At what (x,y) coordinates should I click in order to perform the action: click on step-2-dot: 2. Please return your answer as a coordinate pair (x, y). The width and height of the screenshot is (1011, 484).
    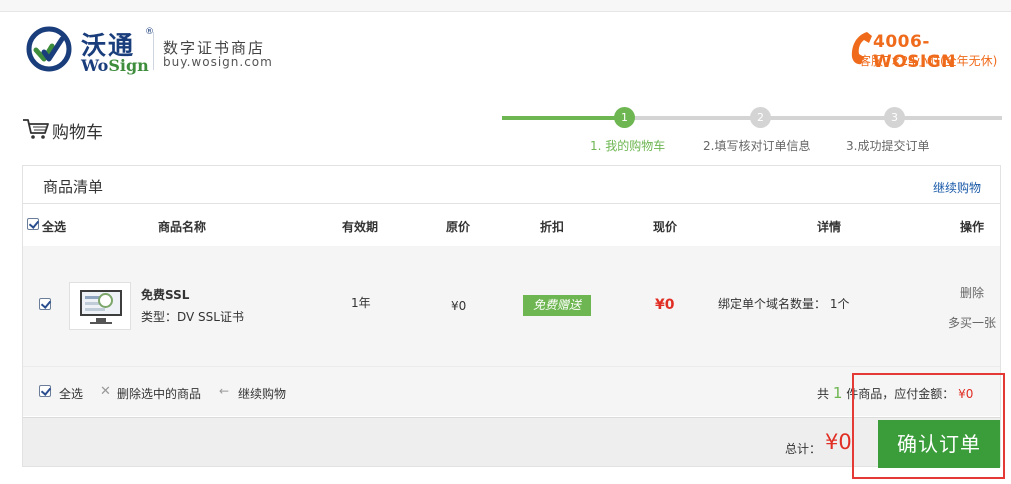
    Looking at the image, I should click on (760, 117).